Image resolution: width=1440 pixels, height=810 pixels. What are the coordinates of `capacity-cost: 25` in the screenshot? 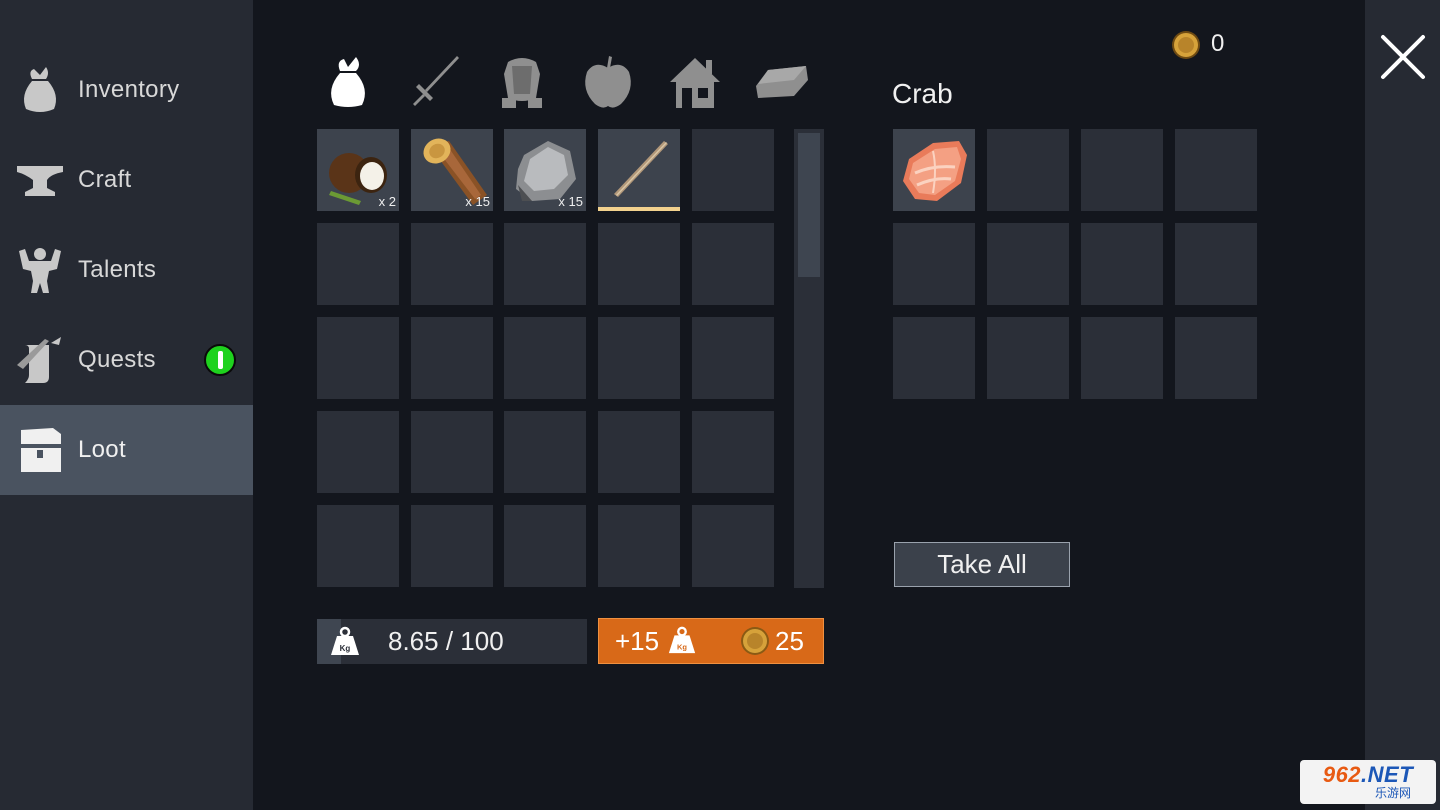 It's located at (789, 641).